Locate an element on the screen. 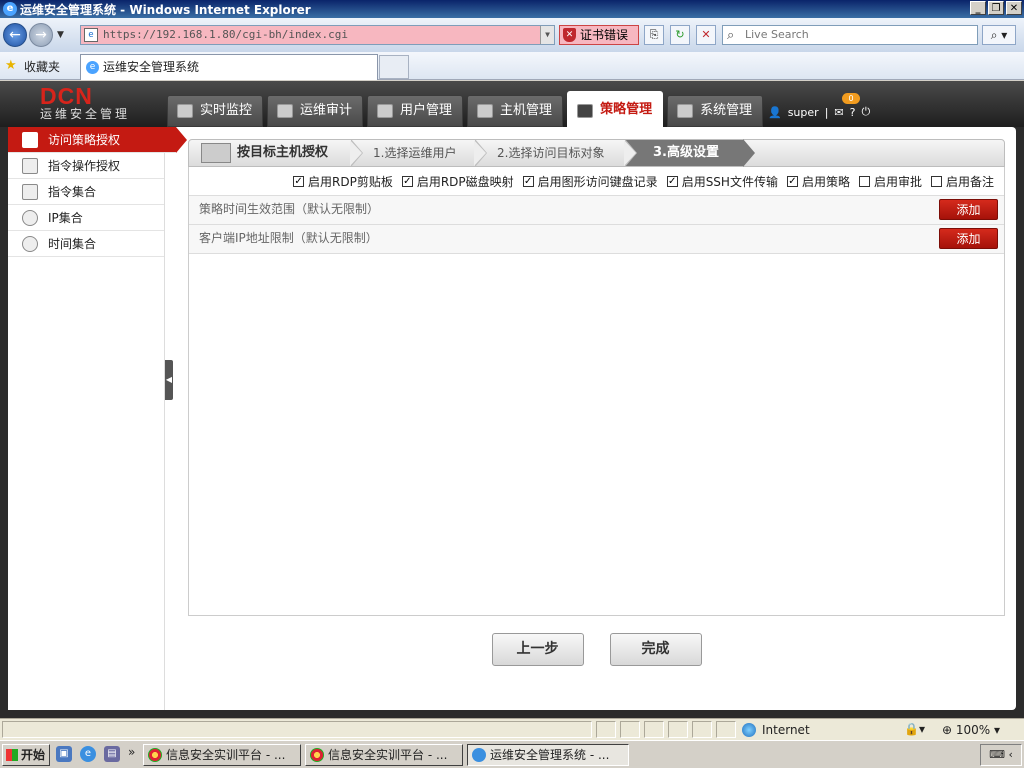 Image resolution: width=1024 pixels, height=768 pixels. new-tab-button is located at coordinates (394, 67).